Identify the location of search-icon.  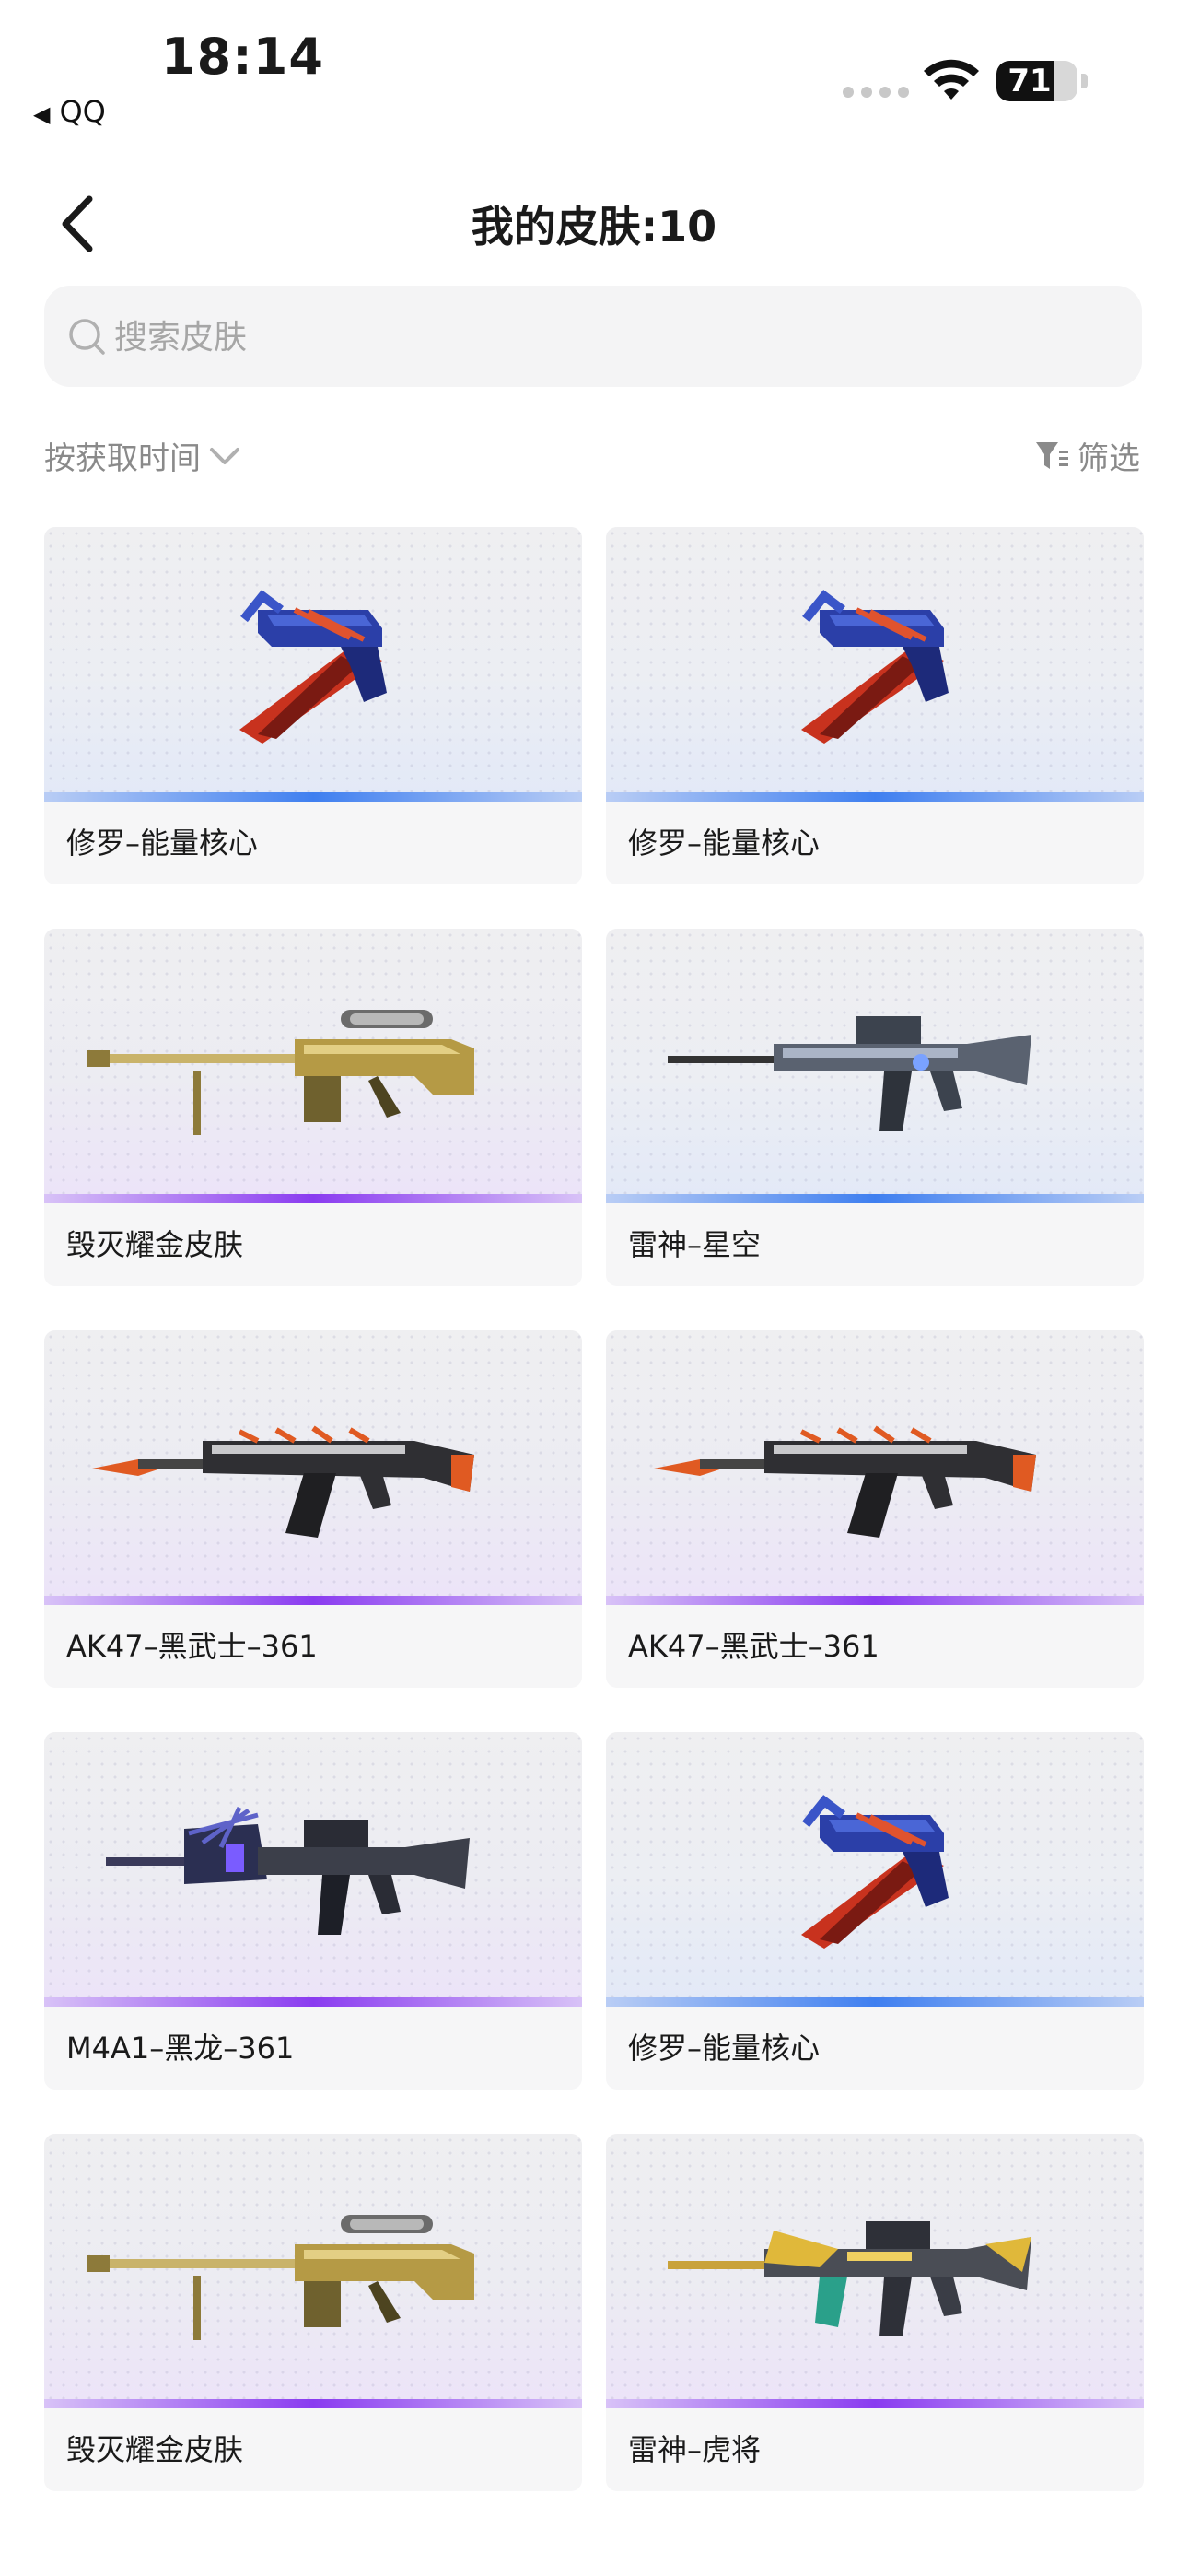
(87, 337).